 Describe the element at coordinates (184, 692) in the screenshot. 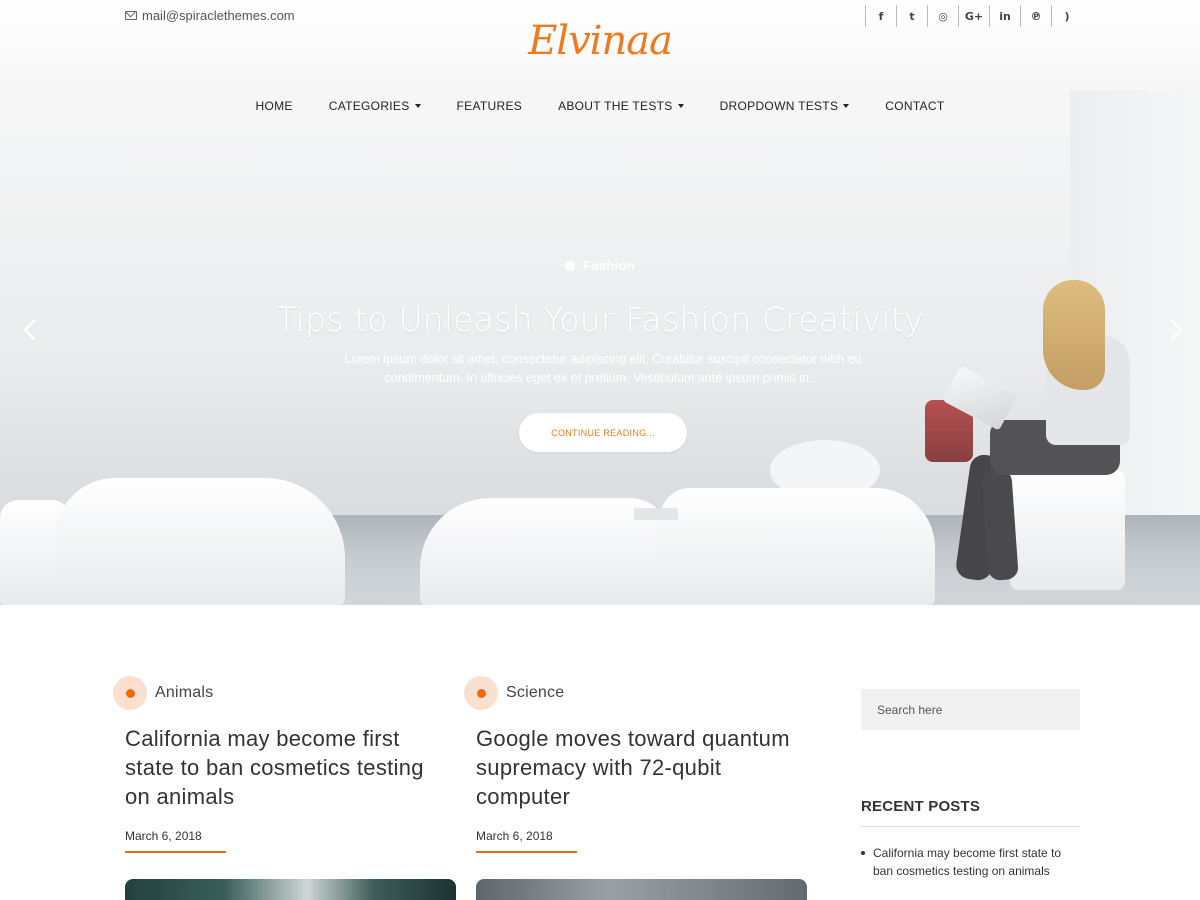

I see `post-category-label: Animals` at that location.